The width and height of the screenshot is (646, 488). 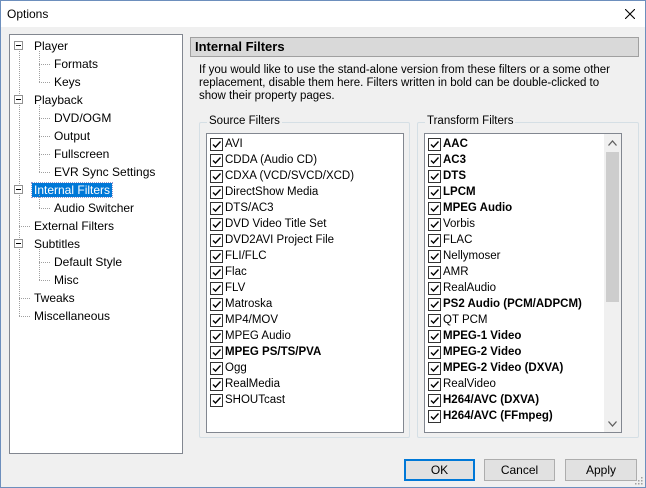 What do you see at coordinates (414, 47) in the screenshot?
I see `panel-header: Internal Filters` at bounding box center [414, 47].